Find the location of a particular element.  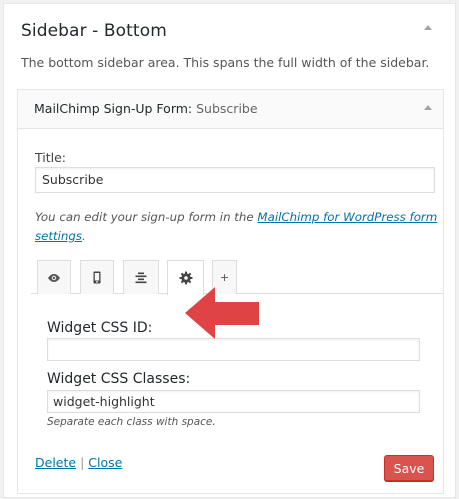

widget-instance-title: Subscribe is located at coordinates (227, 108).